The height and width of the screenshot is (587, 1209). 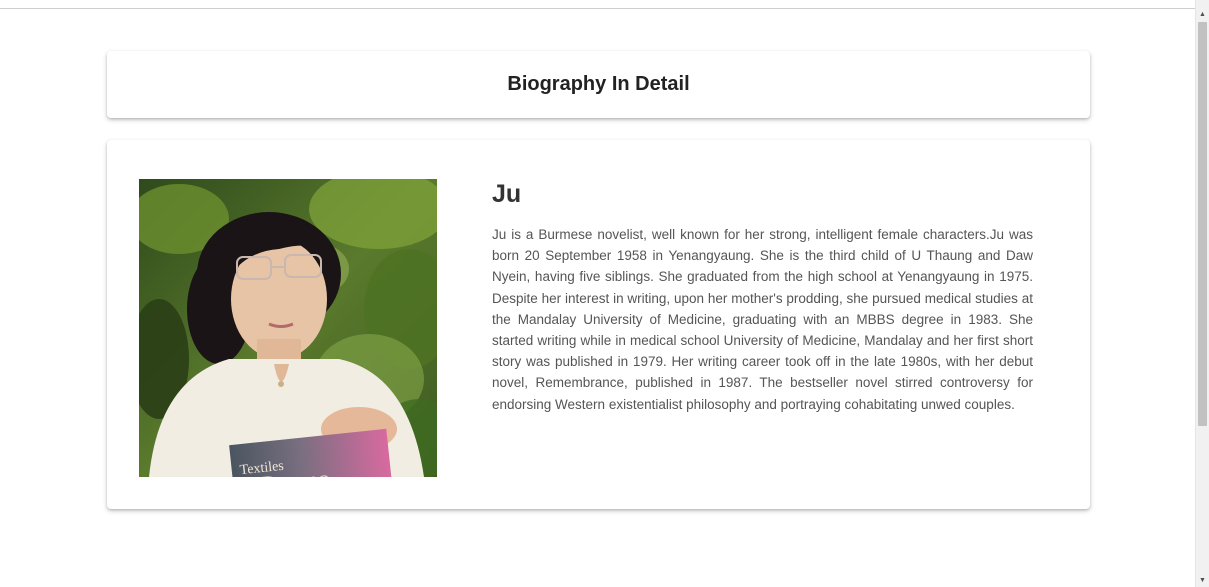 I want to click on author-photo: Textiles from Burma, so click(x=288, y=328).